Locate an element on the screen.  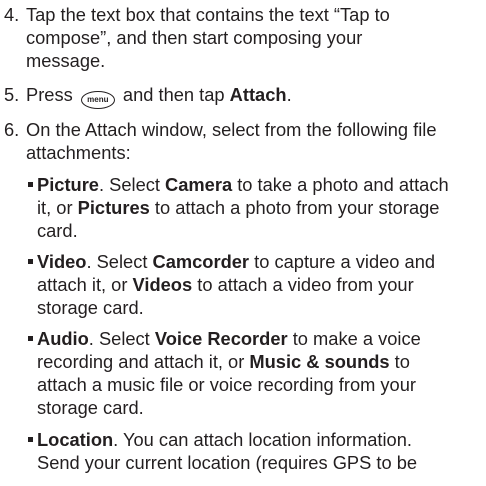
step-text: Press menu and then tap Attach. is located at coordinates (249, 96).